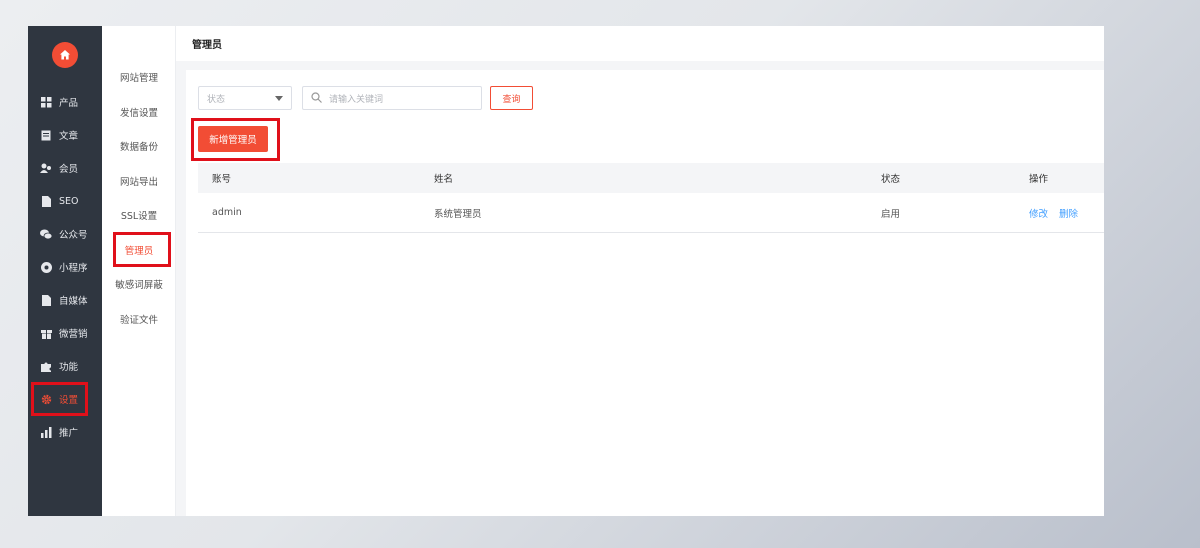 The height and width of the screenshot is (548, 1200). Describe the element at coordinates (139, 215) in the screenshot. I see `submenu-item-ssl-settings: SSL设置` at that location.